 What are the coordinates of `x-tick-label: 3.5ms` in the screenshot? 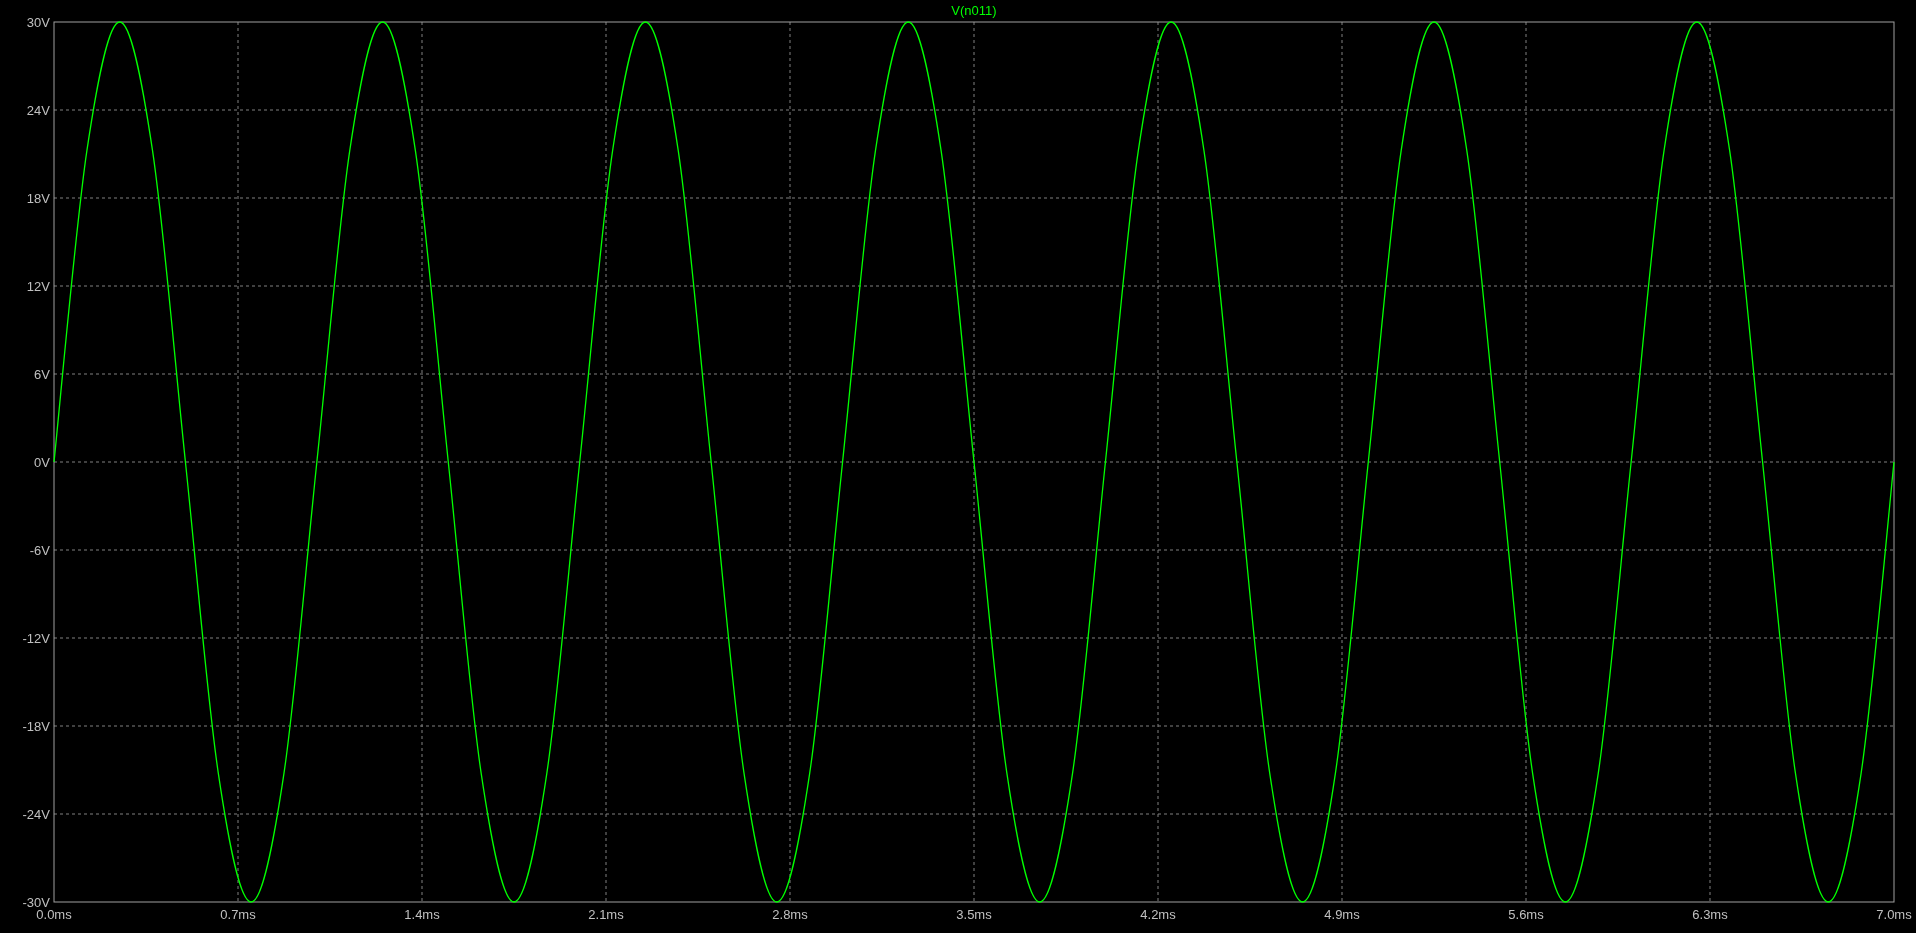 It's located at (974, 914).